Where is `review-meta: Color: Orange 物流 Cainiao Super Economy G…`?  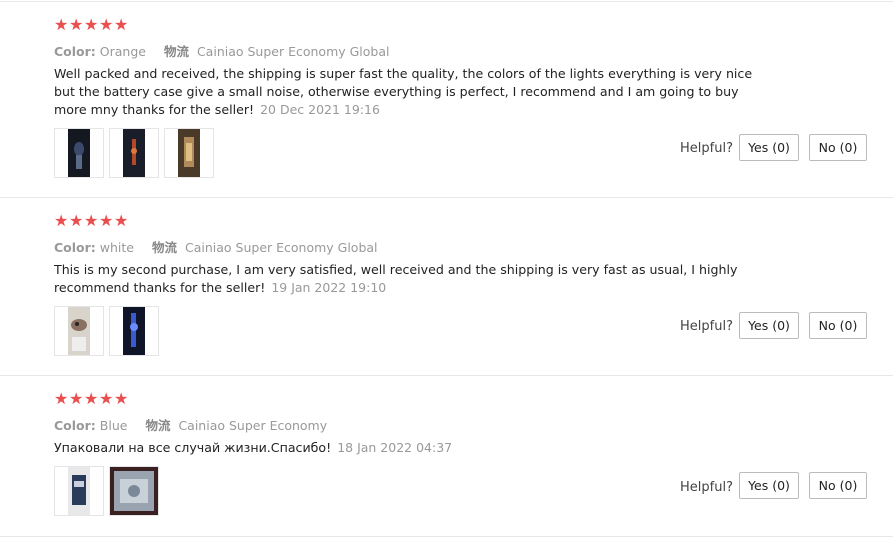
review-meta: Color: Orange 物流 Cainiao Super Economy G… is located at coordinates (222, 50).